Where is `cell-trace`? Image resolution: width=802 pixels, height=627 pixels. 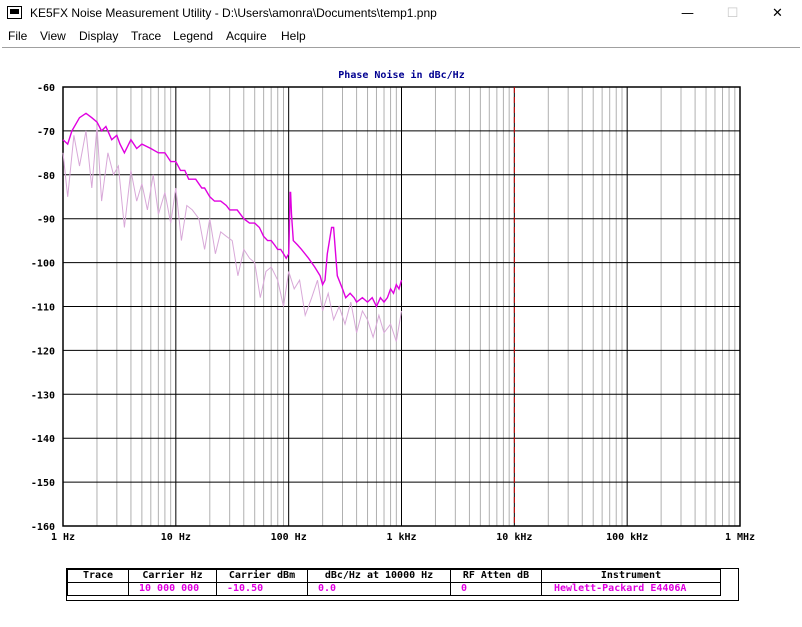 cell-trace is located at coordinates (98, 589).